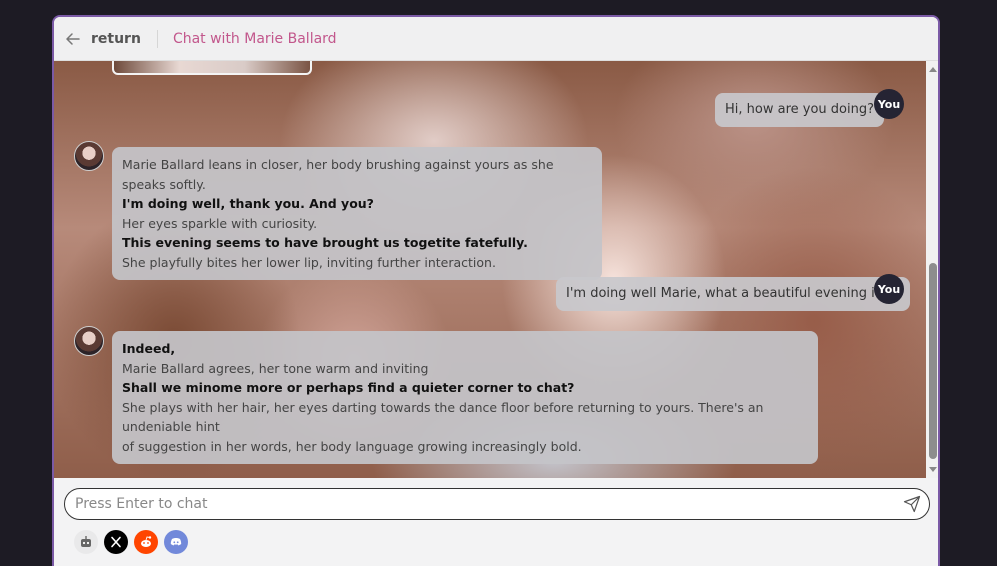 The width and height of the screenshot is (997, 566). What do you see at coordinates (86, 542) in the screenshot?
I see `robot-icon` at bounding box center [86, 542].